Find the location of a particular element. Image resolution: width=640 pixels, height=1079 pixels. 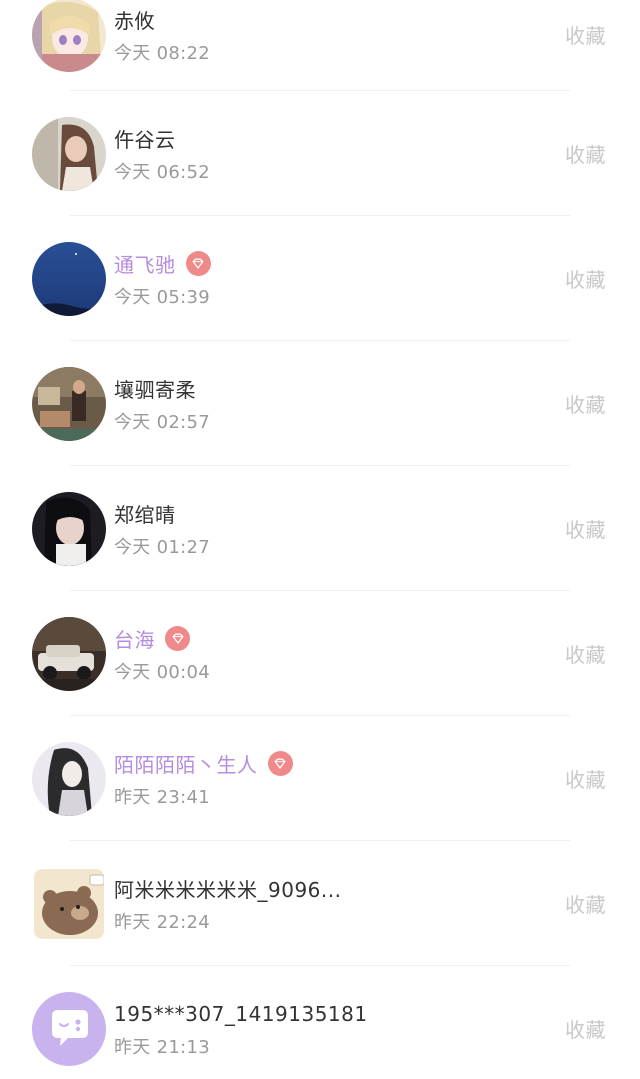

contact-info: 赤攸 今天 08:22 is located at coordinates (162, 35).